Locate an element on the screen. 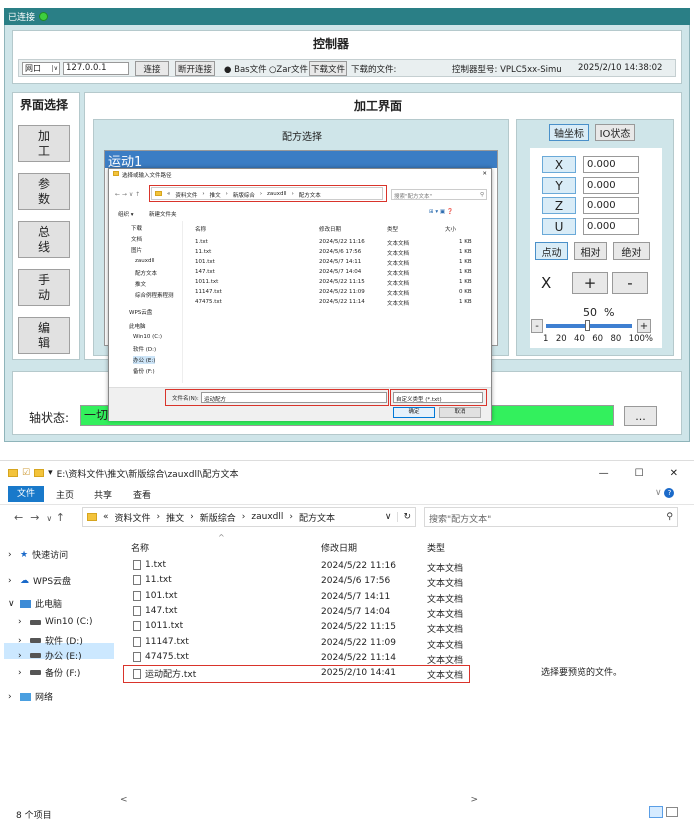  sidebar-item-params: 参 数 is located at coordinates (44, 191).